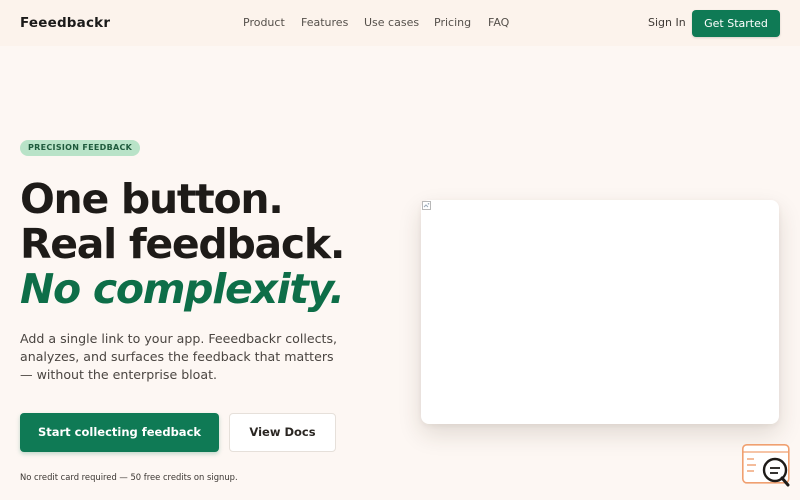 The image size is (800, 500). I want to click on headline-line-1: One button., so click(152, 199).